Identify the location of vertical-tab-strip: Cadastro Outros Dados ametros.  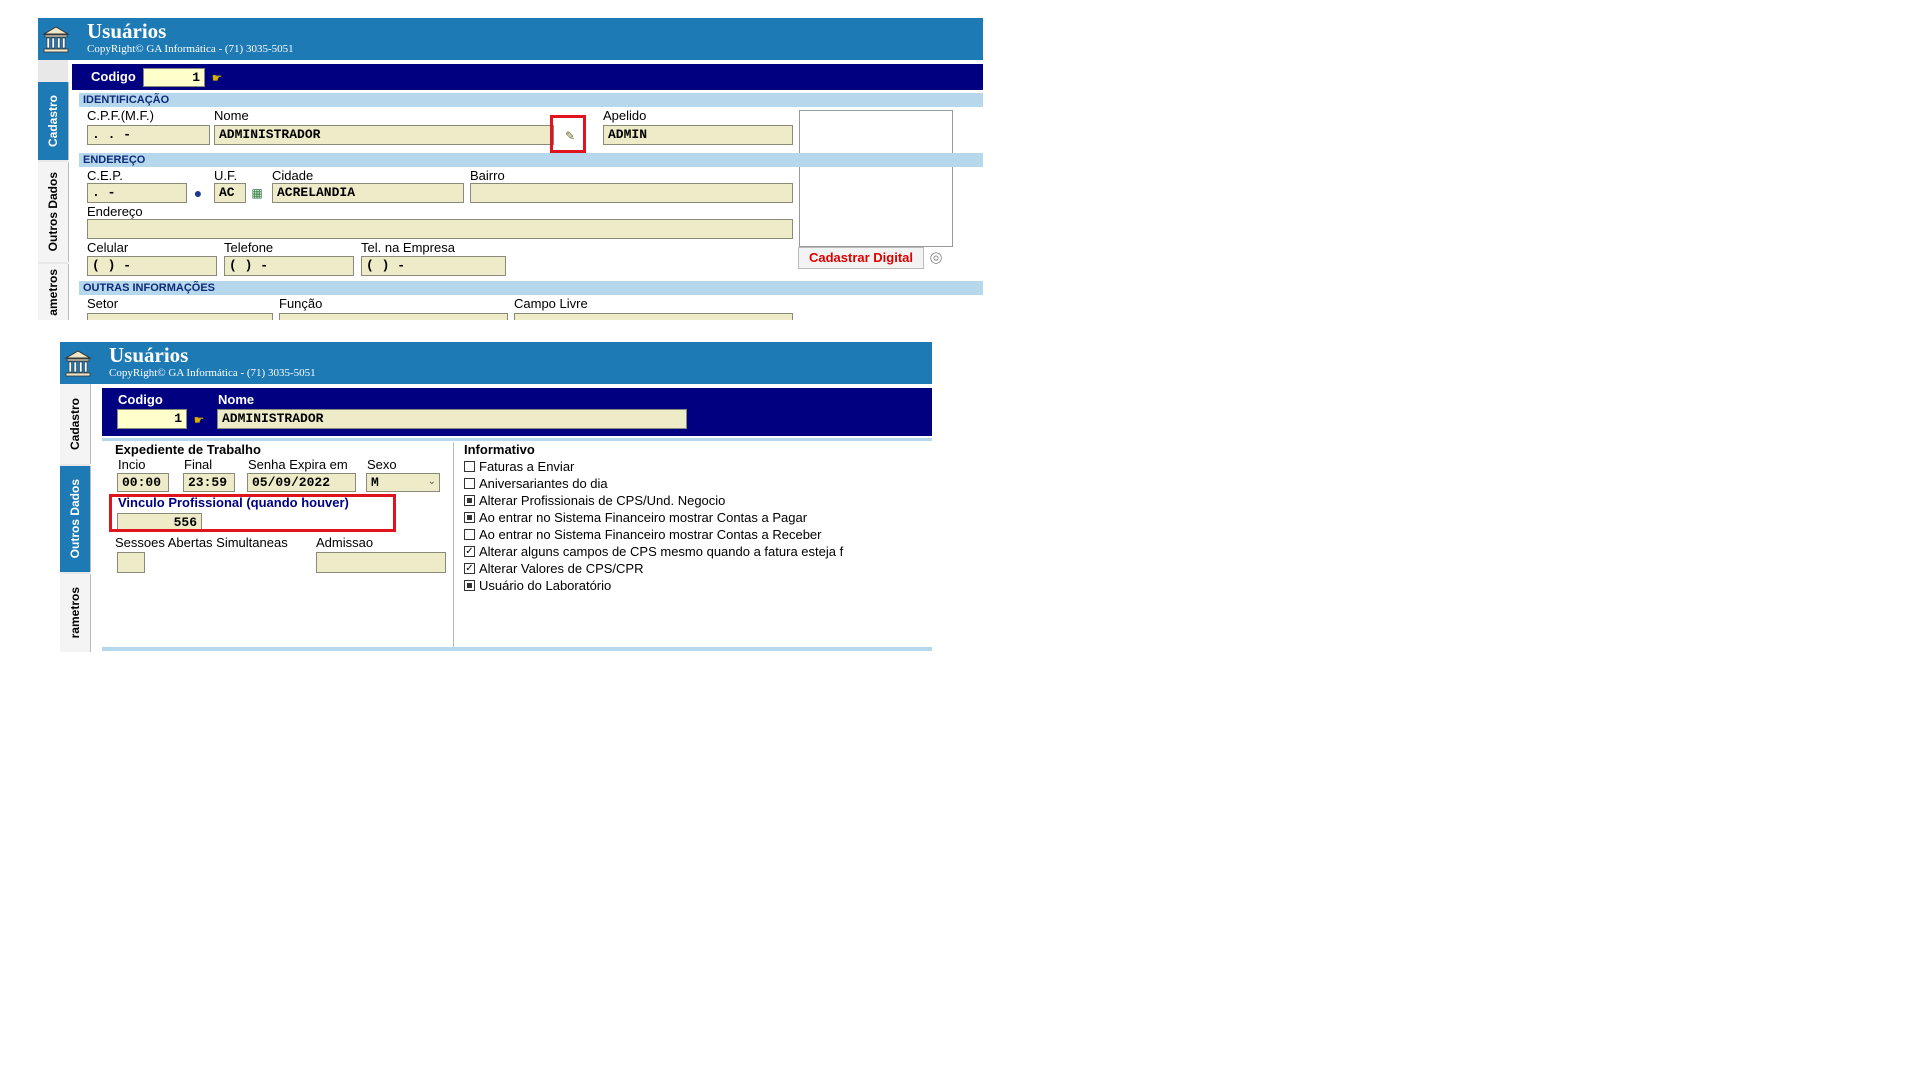
(53, 190).